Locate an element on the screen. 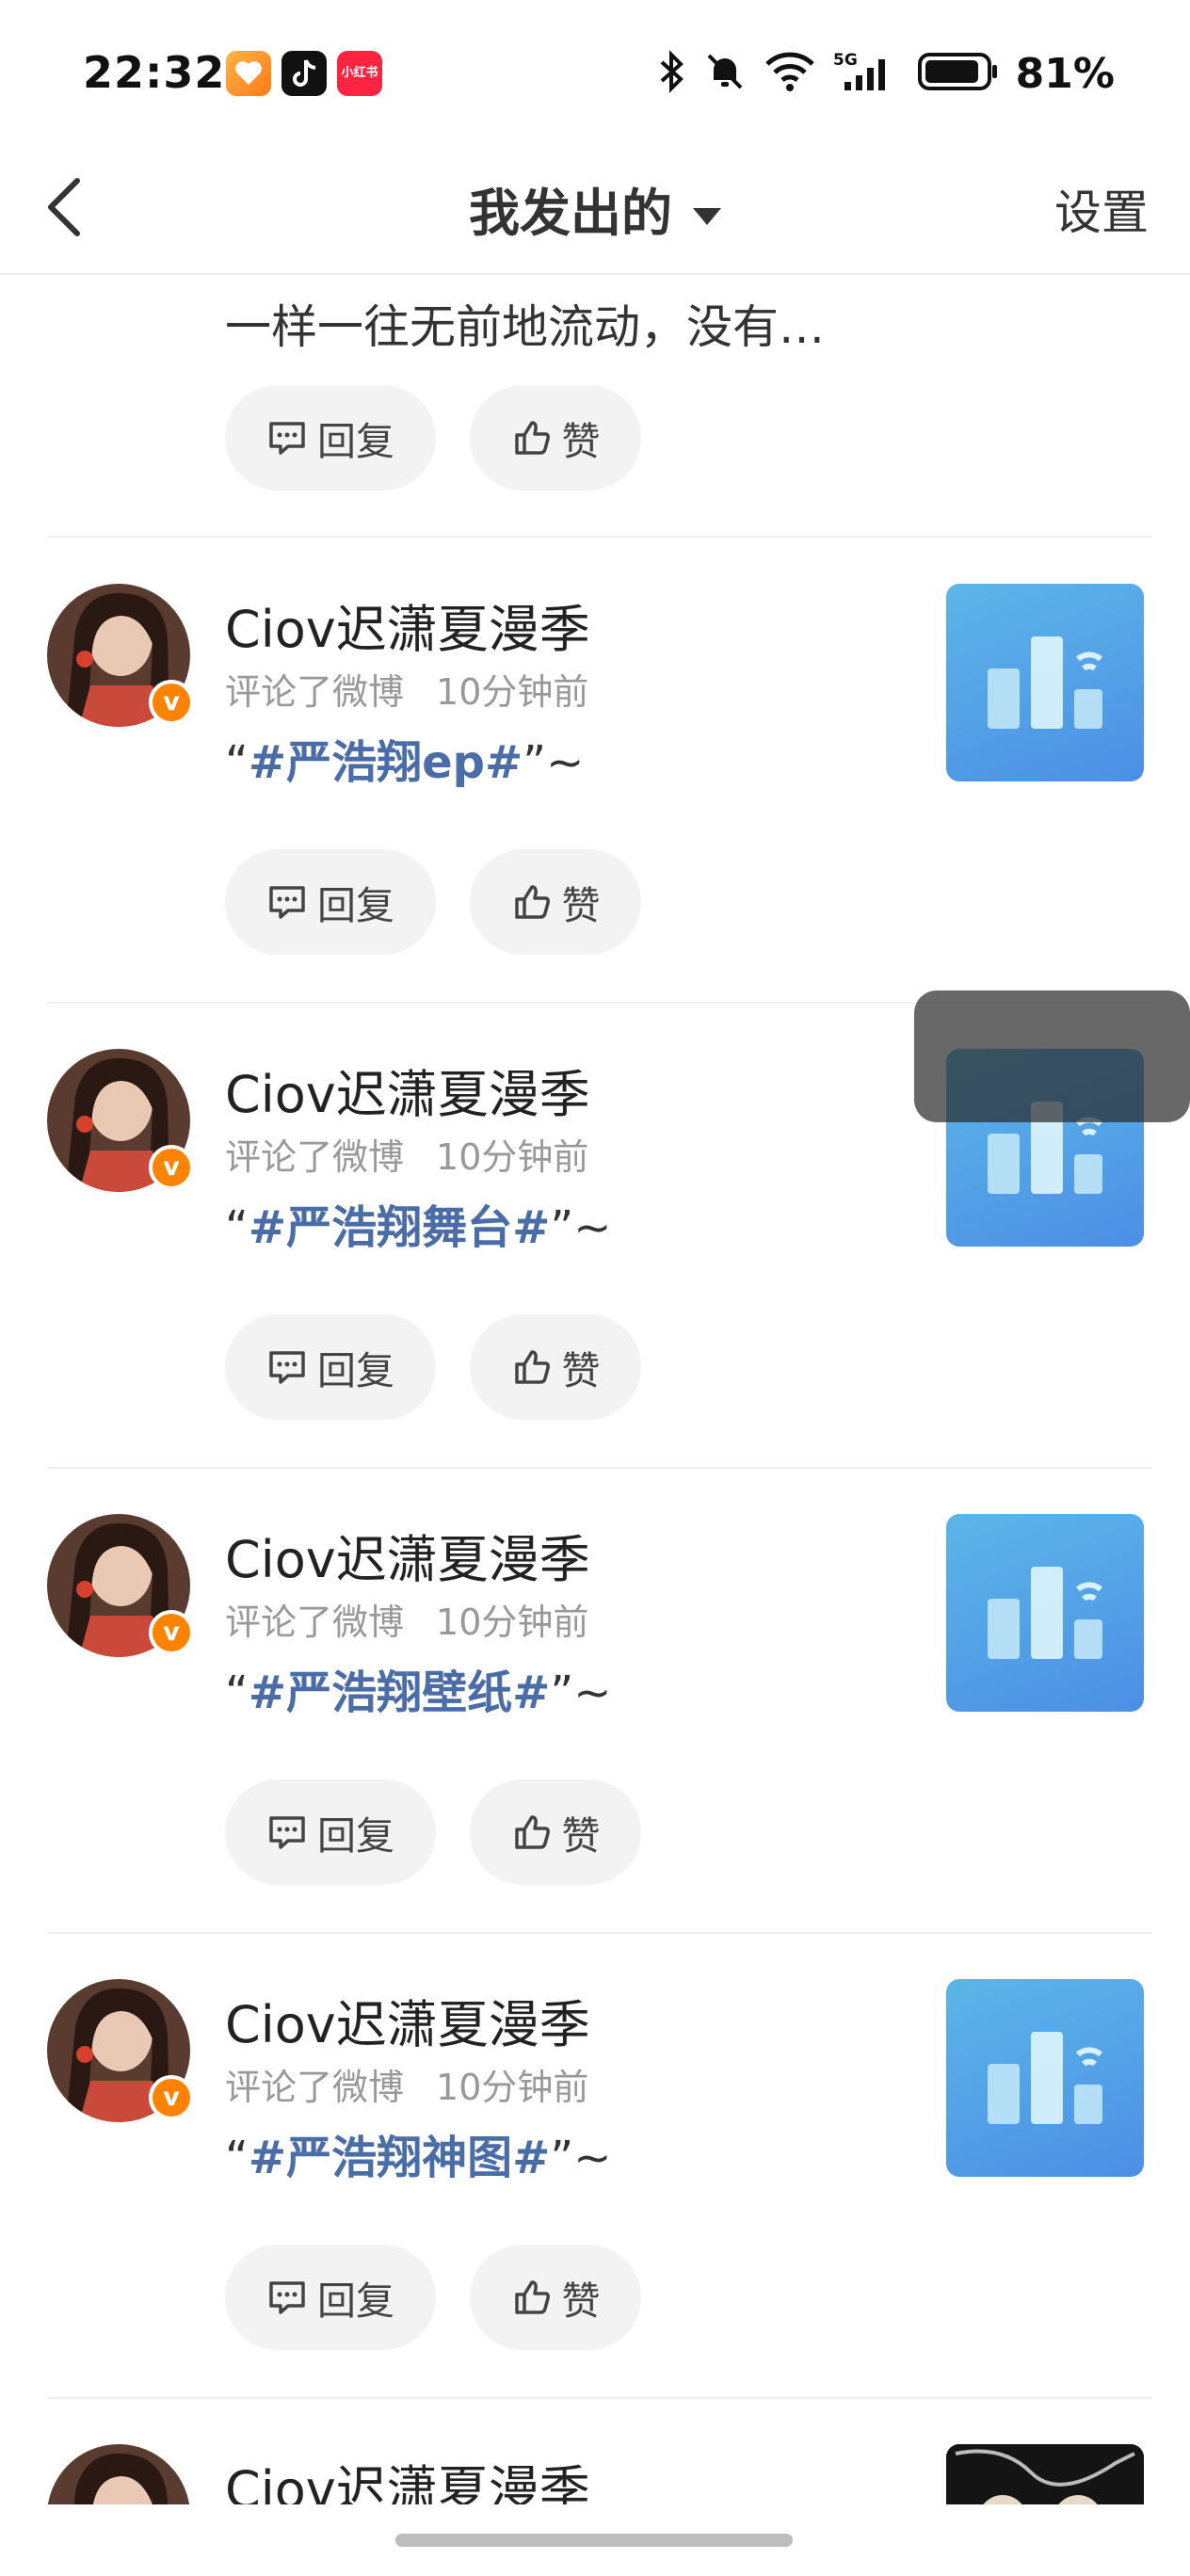 The height and width of the screenshot is (2576, 1190). topic-link: #严浩翔舞台# is located at coordinates (399, 1227).